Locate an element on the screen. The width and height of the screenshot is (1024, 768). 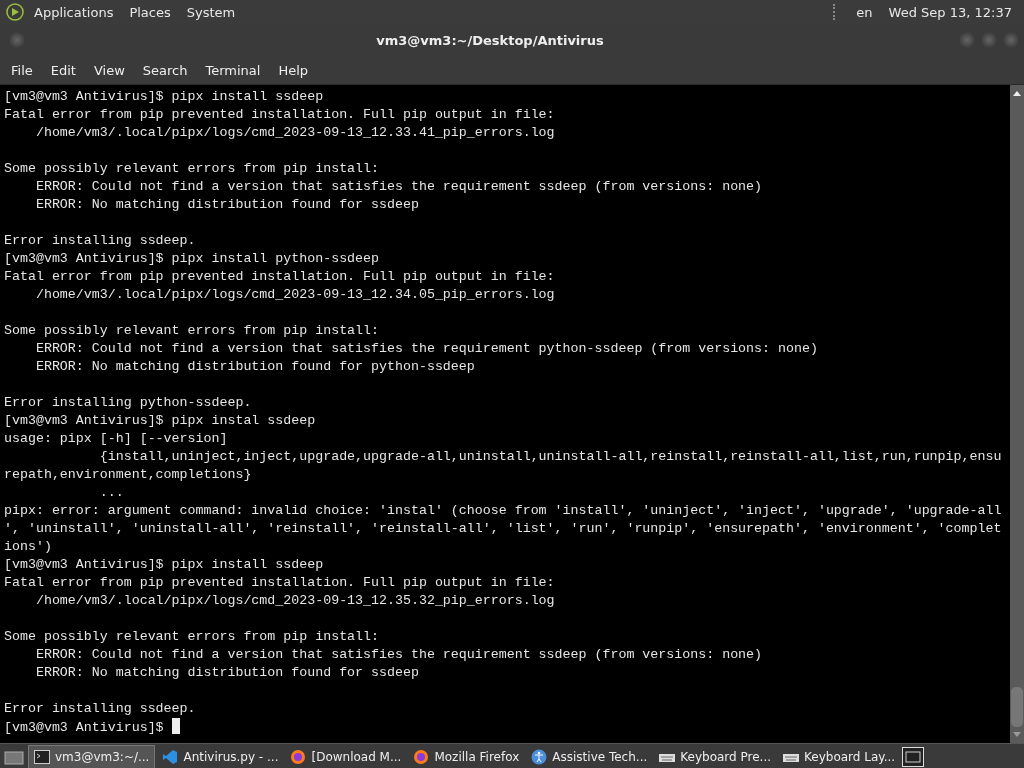
panel-menu: Applications is located at coordinates (74, 12).